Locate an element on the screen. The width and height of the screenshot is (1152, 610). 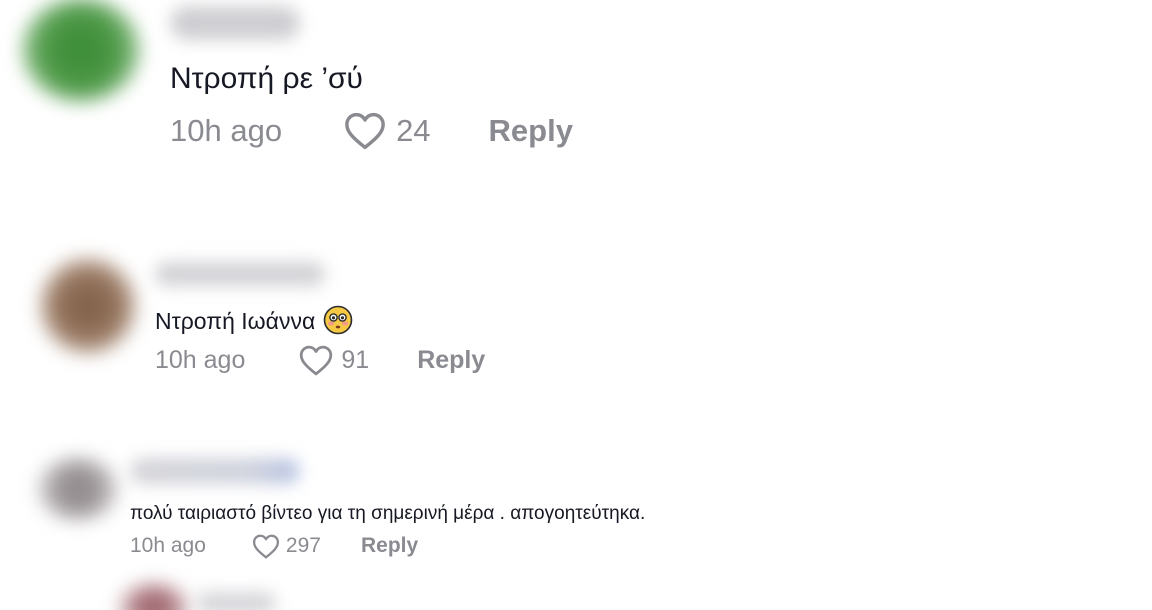
comment-text: Ντροπή Ιωάννα is located at coordinates (235, 321).